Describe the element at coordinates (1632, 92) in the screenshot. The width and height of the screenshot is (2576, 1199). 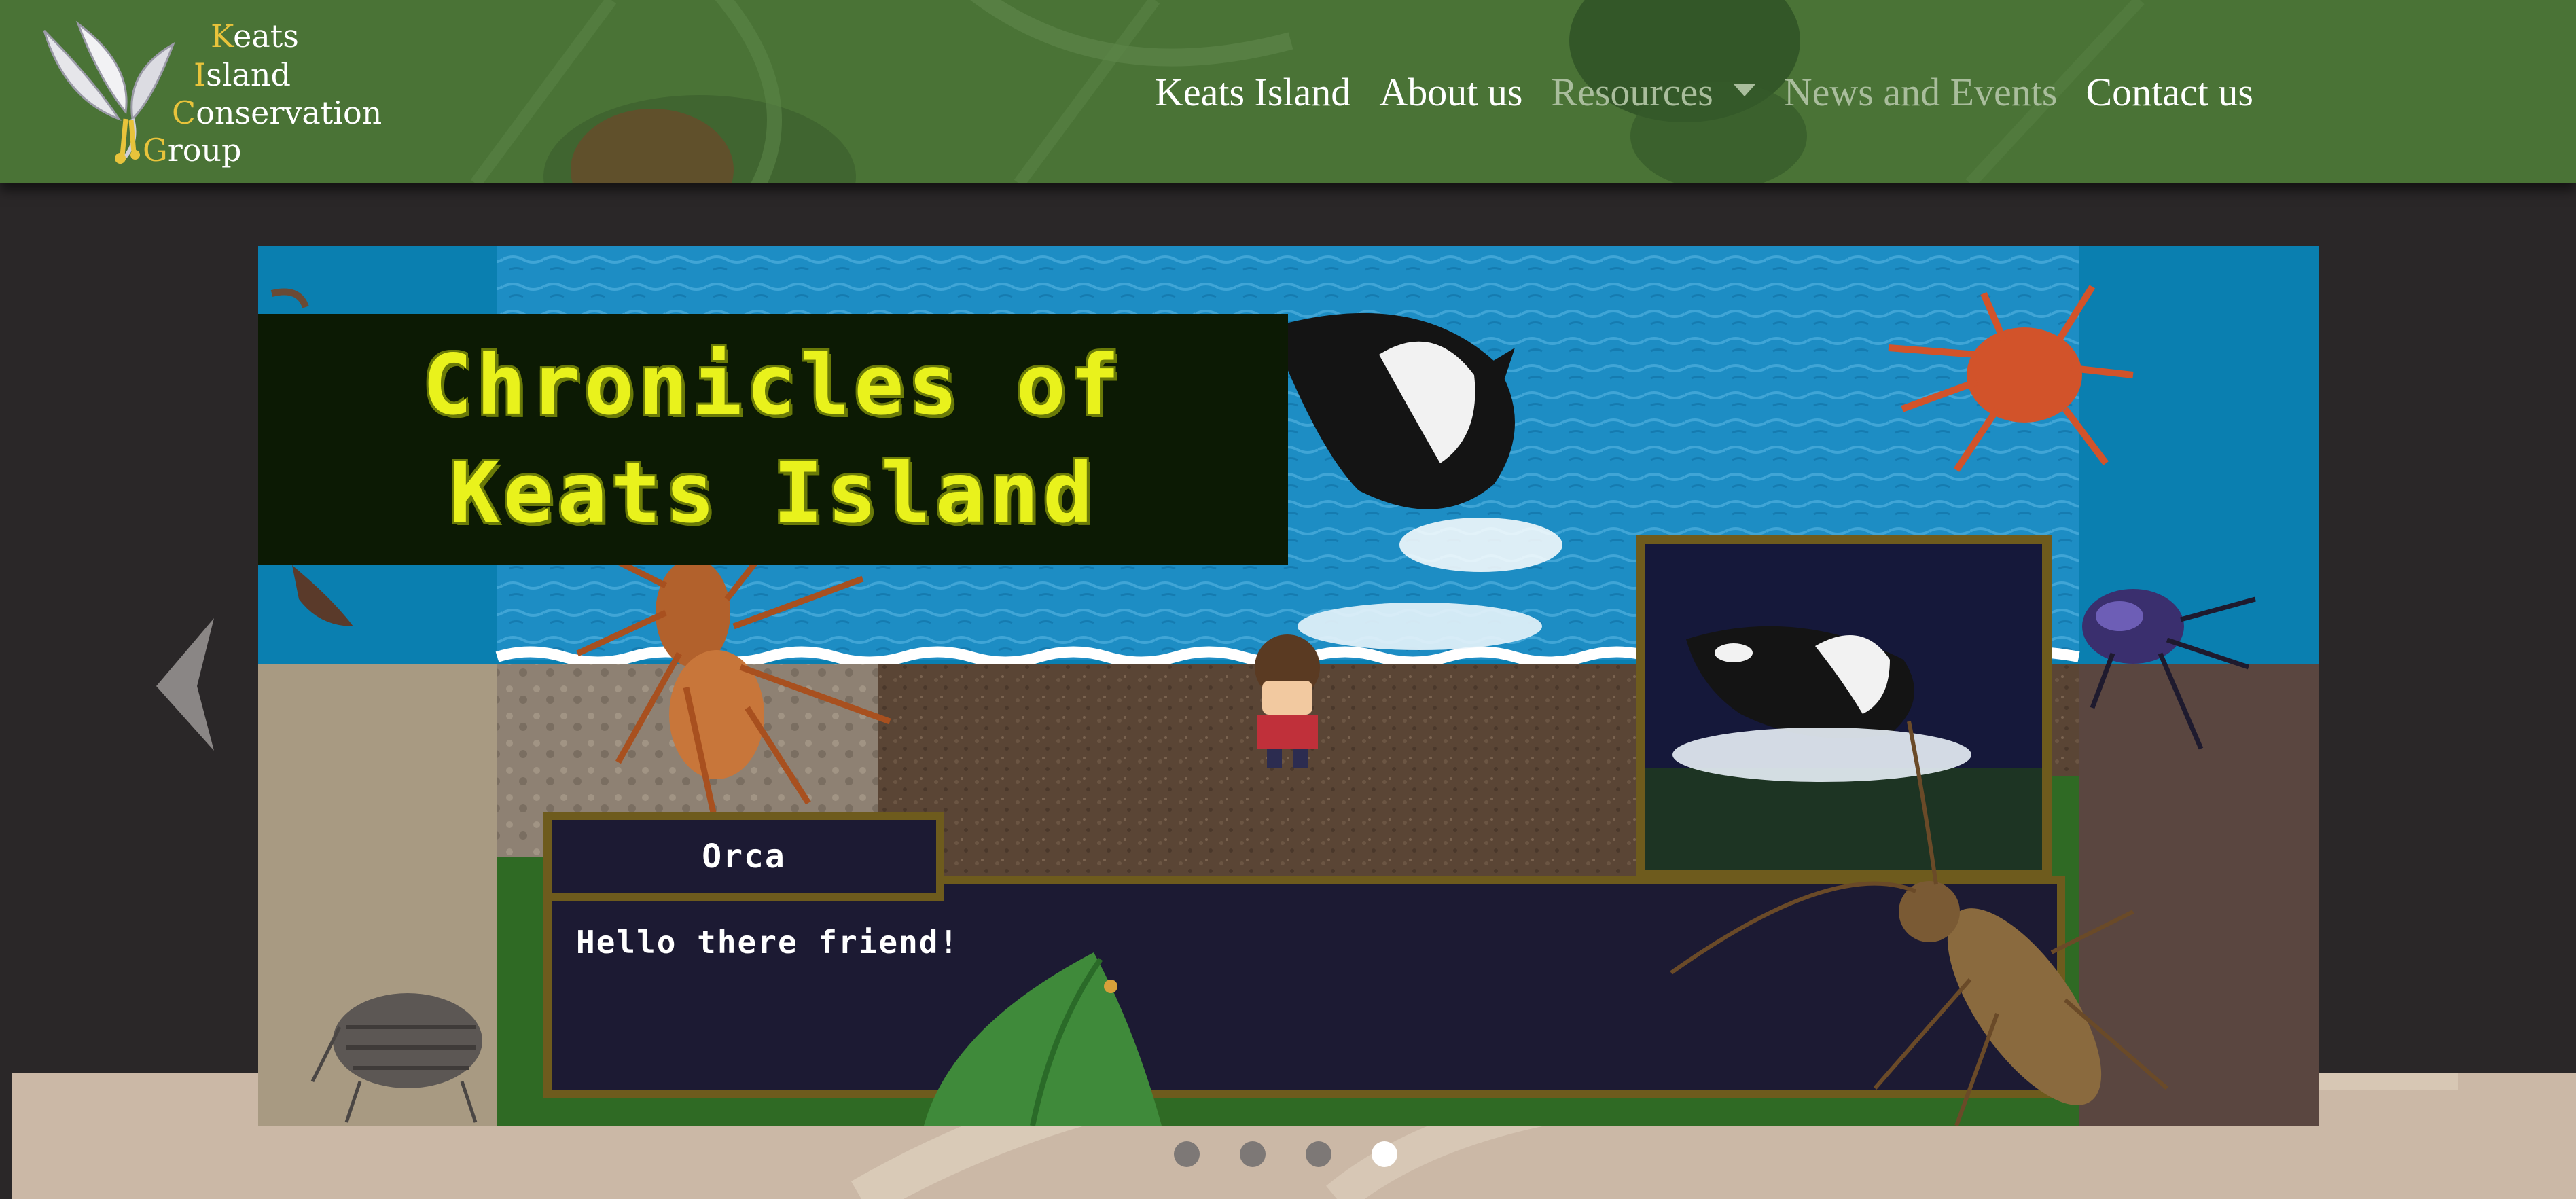
I see `nav-resources-label: Resources` at that location.